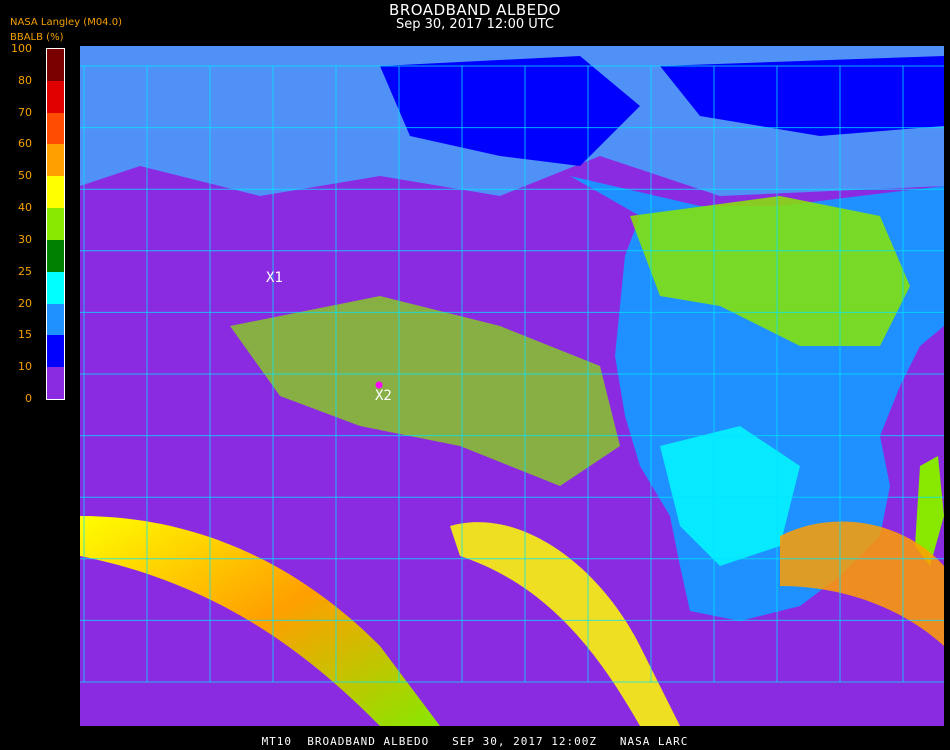 This screenshot has height=750, width=950. What do you see at coordinates (383, 396) in the screenshot?
I see `marker-x2-label: X2` at bounding box center [383, 396].